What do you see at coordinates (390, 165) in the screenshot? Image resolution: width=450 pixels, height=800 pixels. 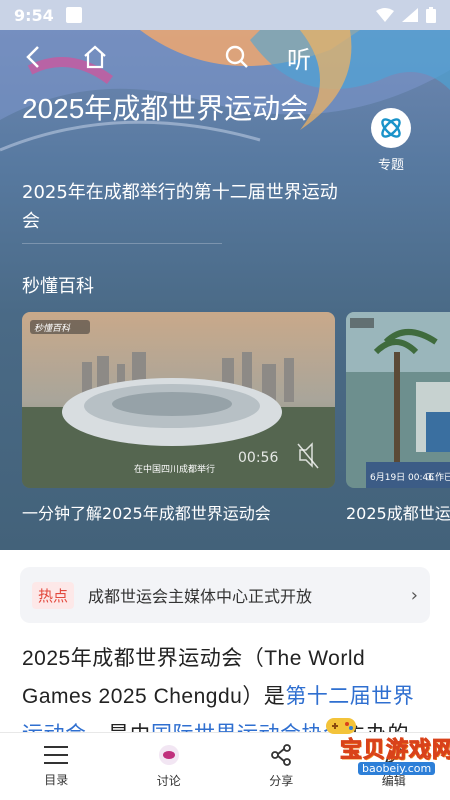 I see `topic-label: 专题` at bounding box center [390, 165].